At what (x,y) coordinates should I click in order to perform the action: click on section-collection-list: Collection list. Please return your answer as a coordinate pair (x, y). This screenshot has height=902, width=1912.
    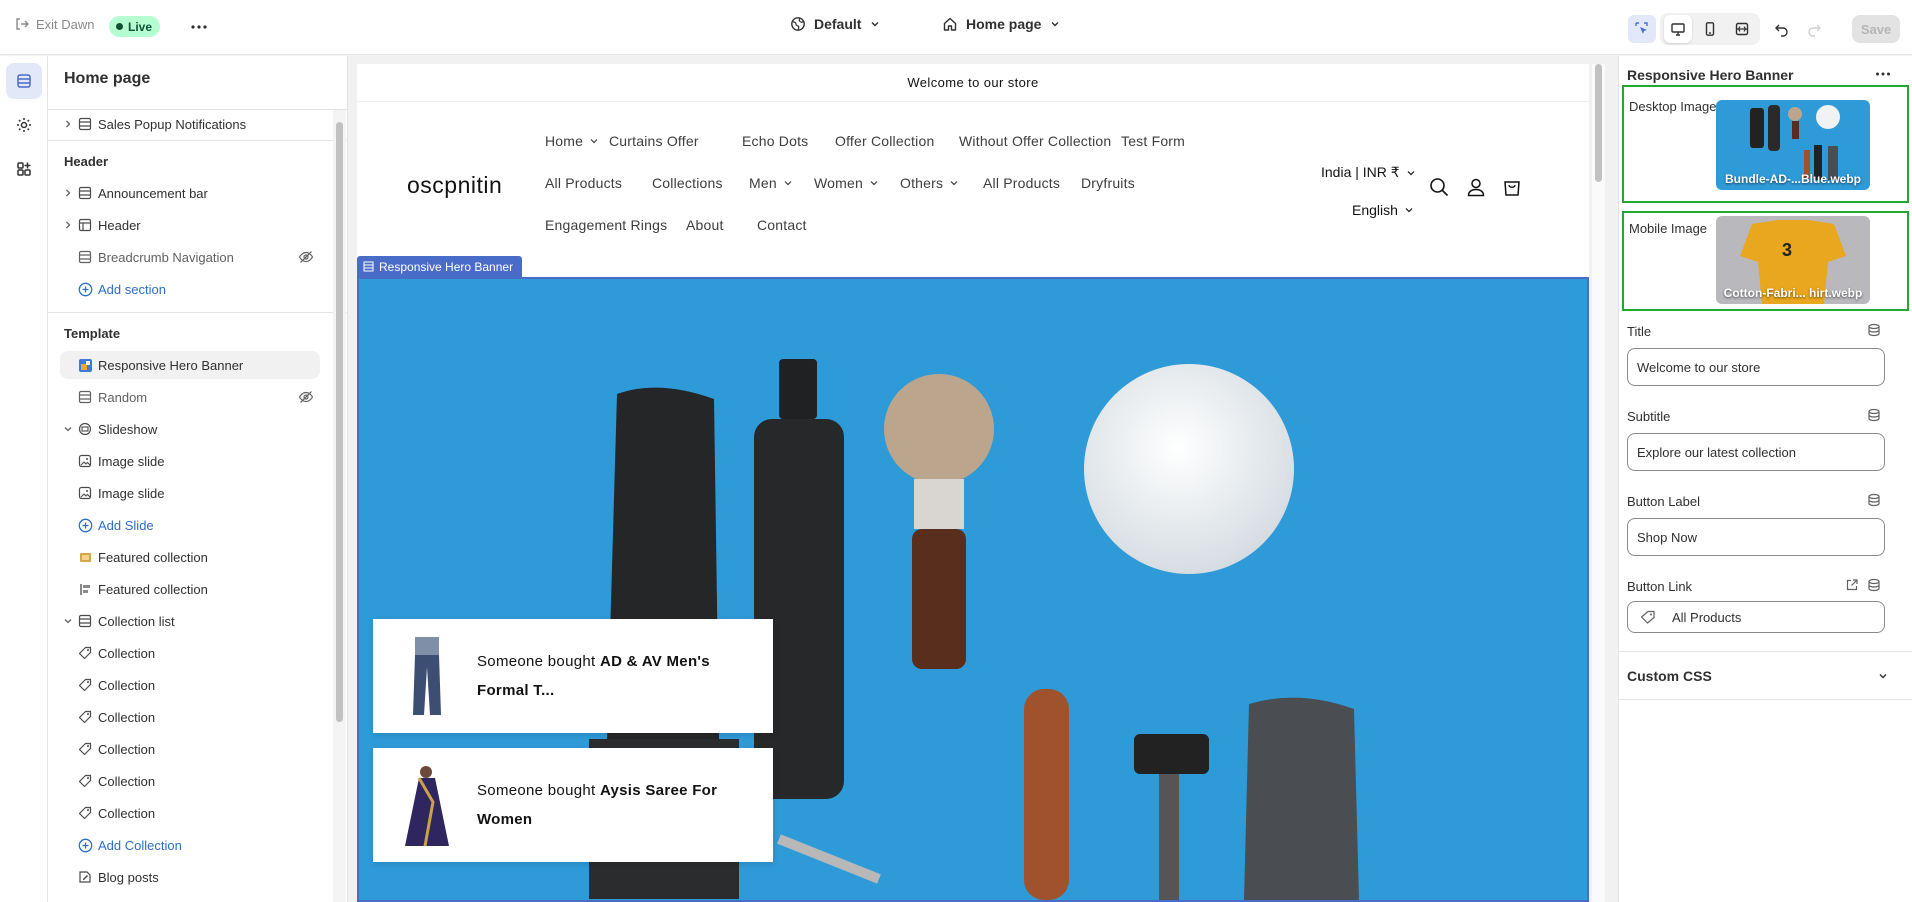
    Looking at the image, I should click on (190, 621).